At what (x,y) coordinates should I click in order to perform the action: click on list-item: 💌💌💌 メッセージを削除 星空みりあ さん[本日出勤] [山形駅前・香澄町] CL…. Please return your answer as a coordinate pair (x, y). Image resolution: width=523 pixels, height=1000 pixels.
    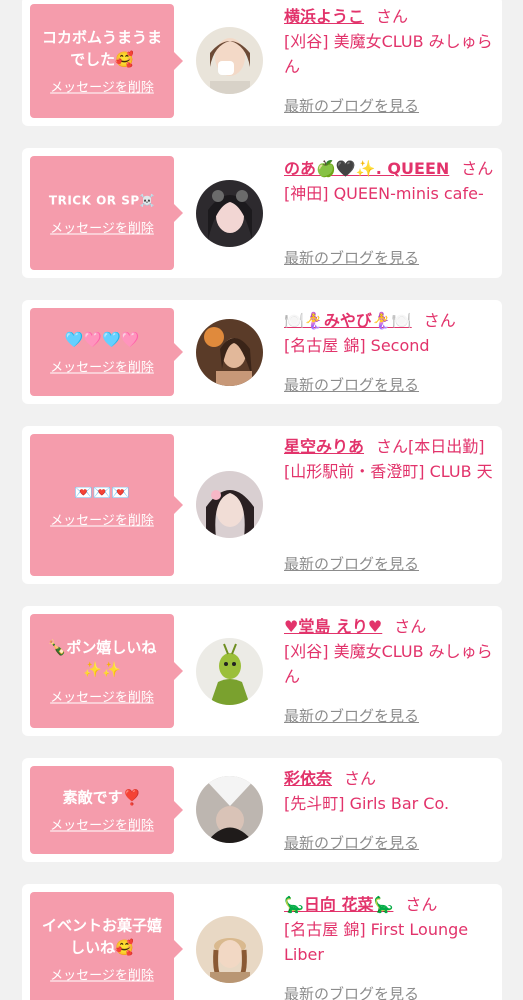
    Looking at the image, I should click on (262, 505).